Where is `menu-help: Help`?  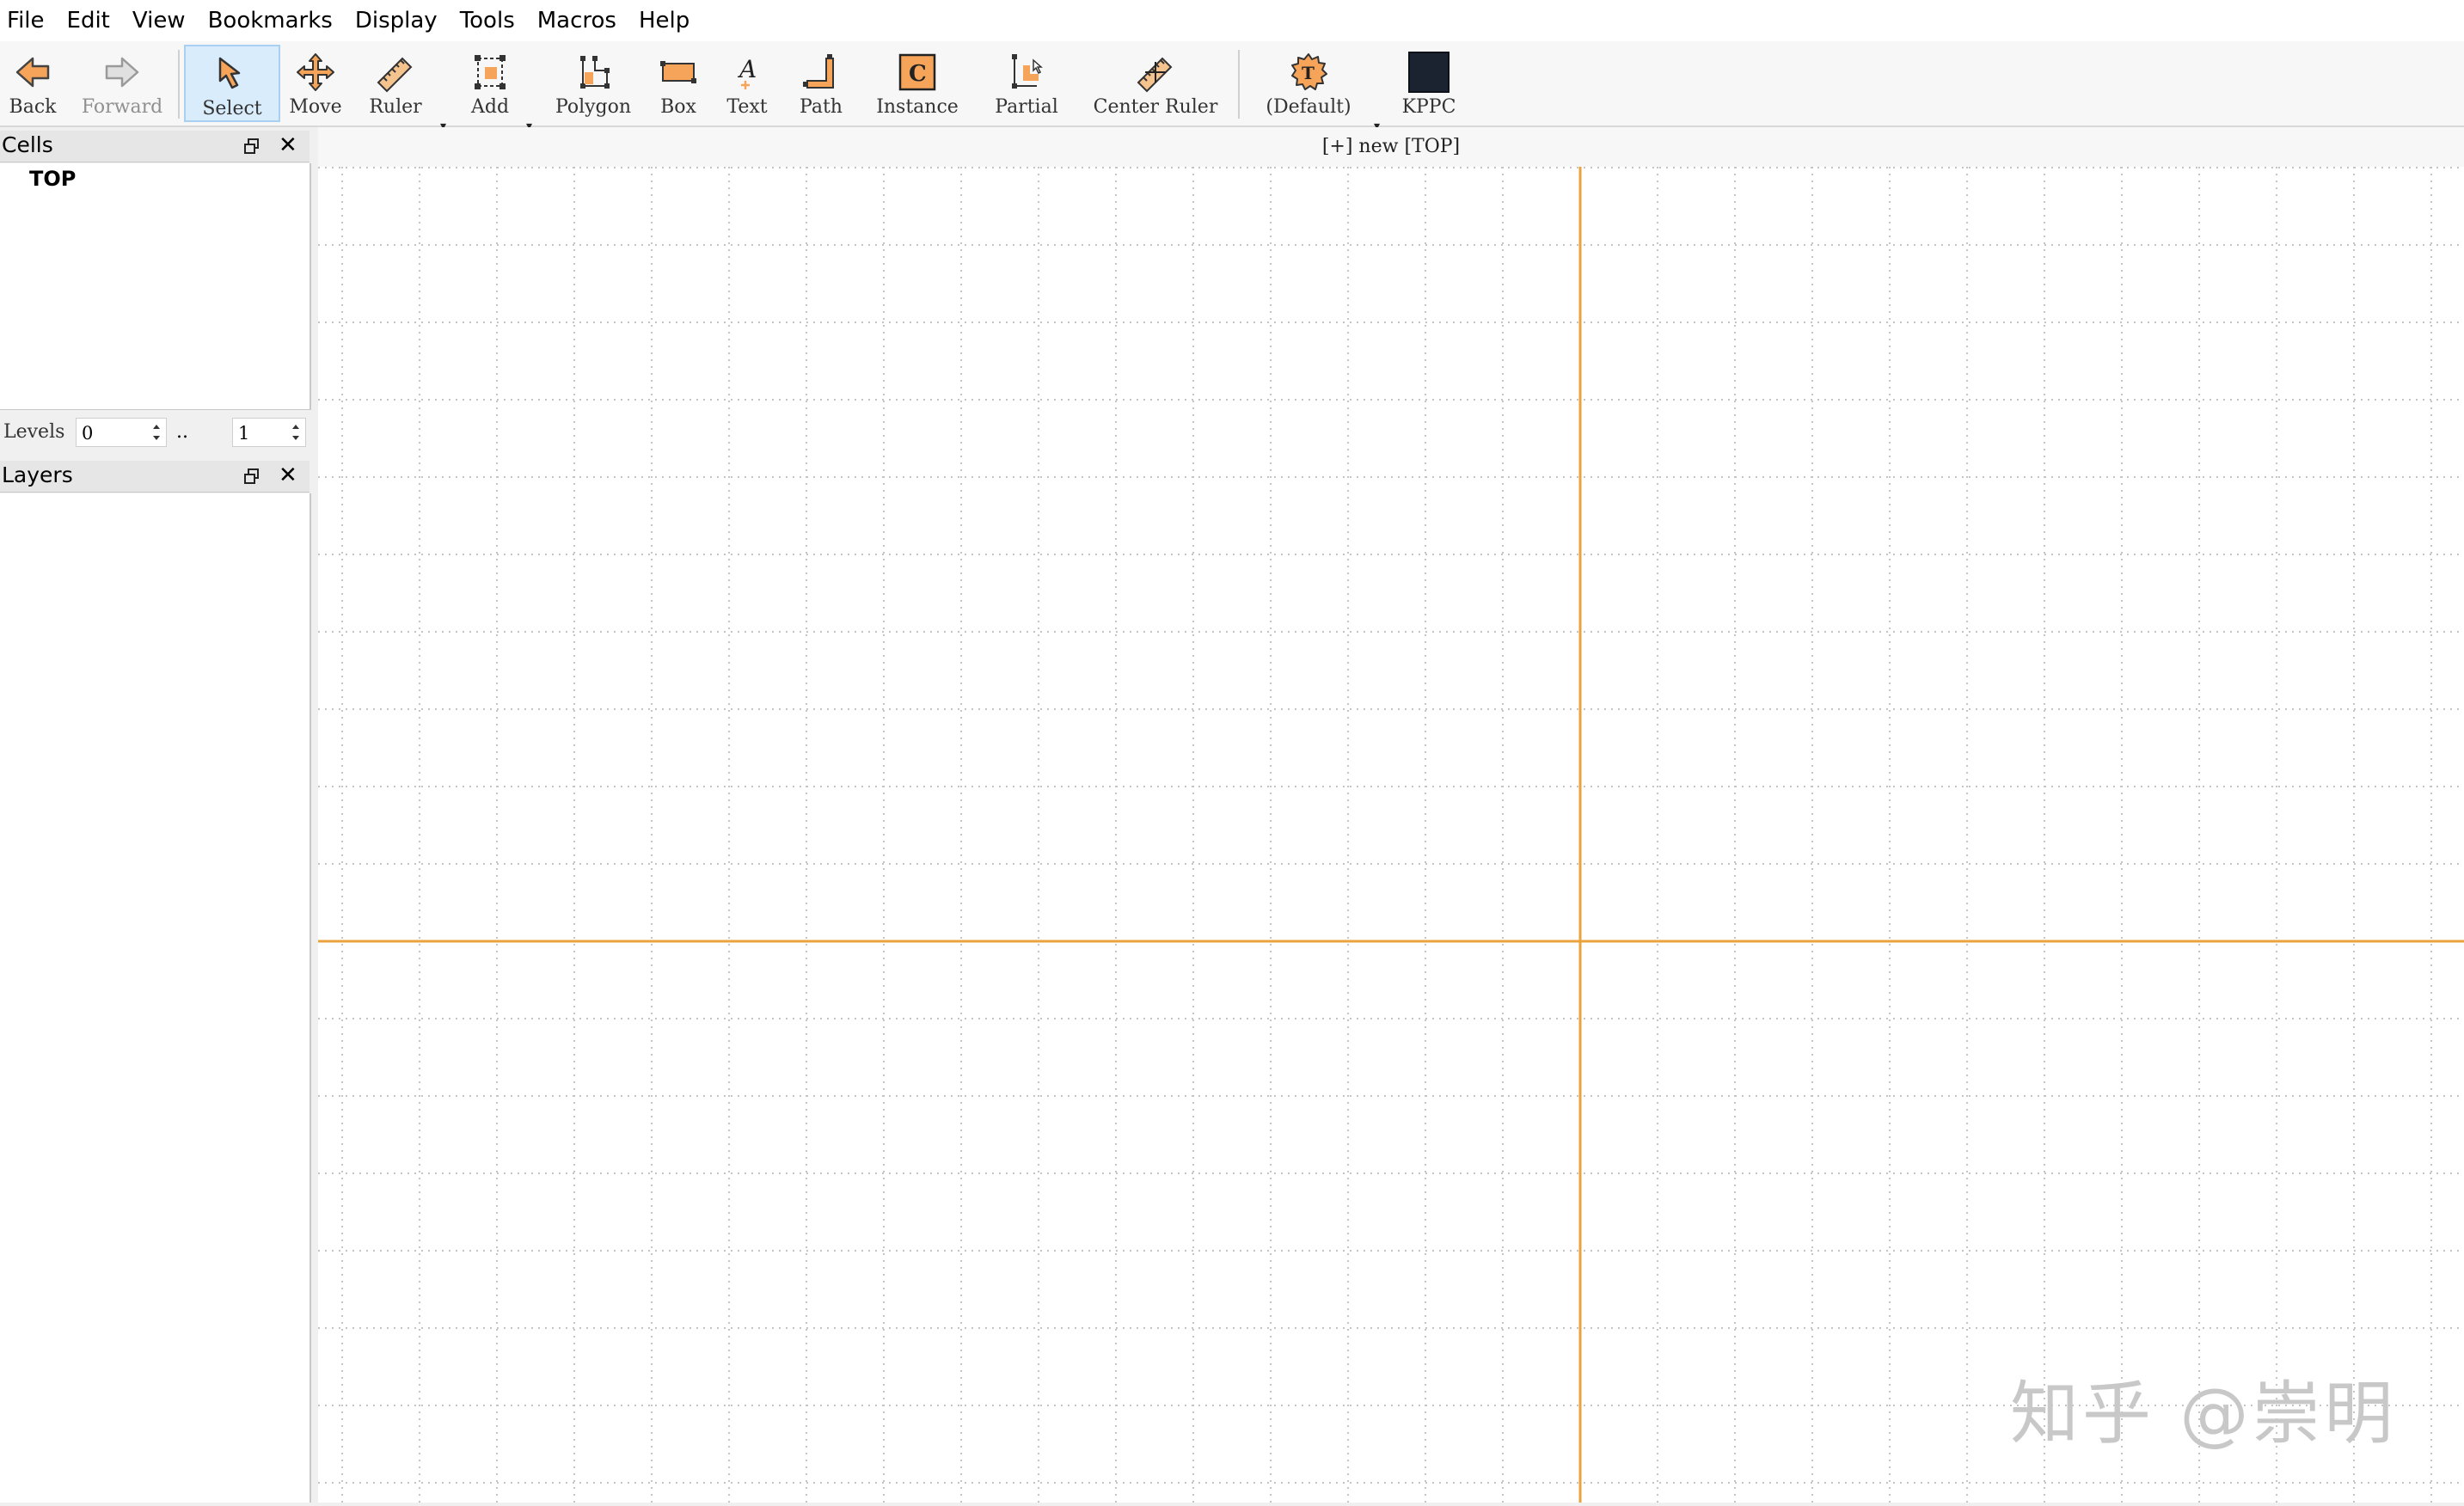 menu-help: Help is located at coordinates (666, 20).